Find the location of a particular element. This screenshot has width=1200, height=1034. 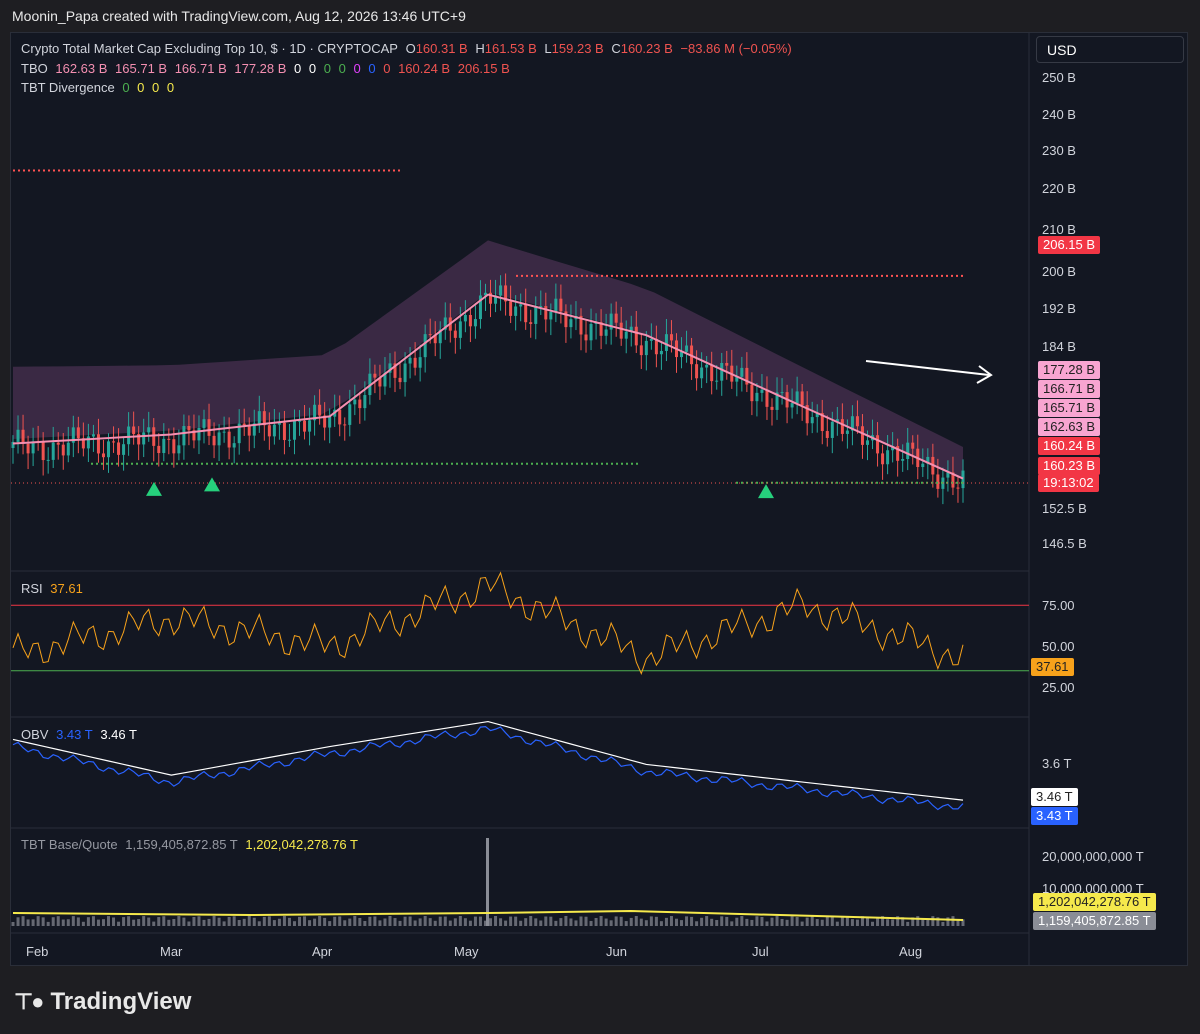

rsi-tag: 37.61 is located at coordinates (1052, 667).